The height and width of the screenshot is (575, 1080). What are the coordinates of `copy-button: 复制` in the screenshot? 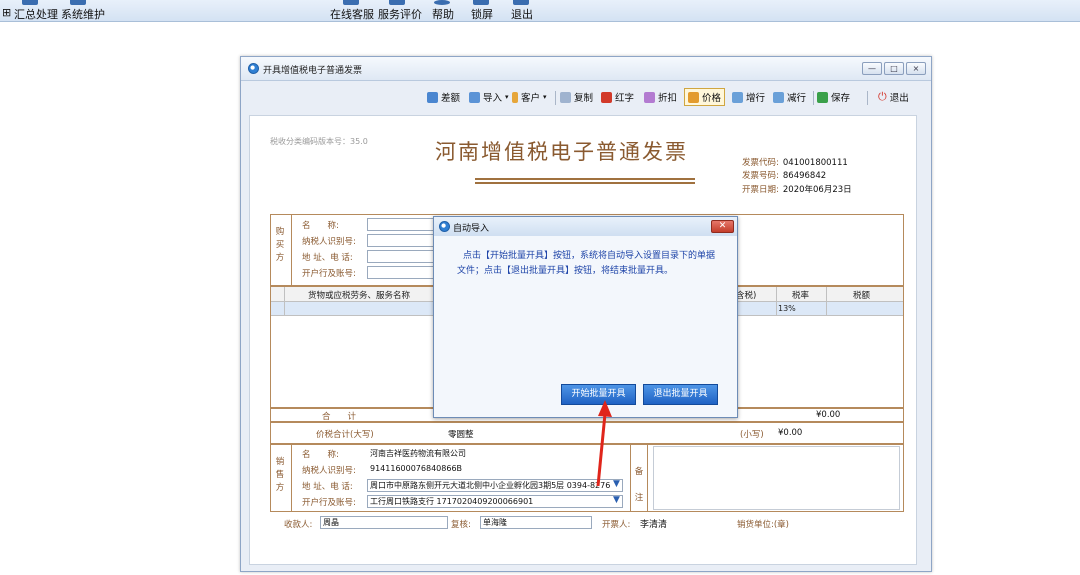 It's located at (576, 97).